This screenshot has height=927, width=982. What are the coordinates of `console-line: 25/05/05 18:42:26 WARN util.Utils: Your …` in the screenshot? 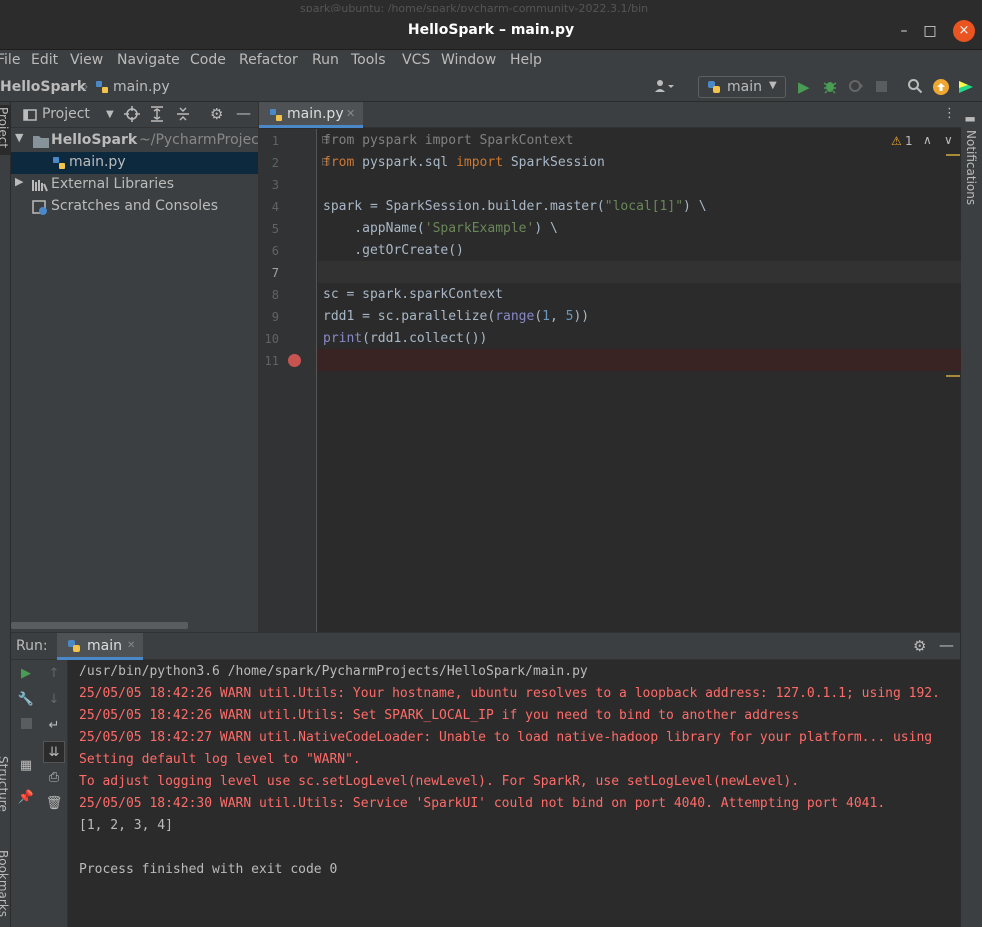 It's located at (509, 693).